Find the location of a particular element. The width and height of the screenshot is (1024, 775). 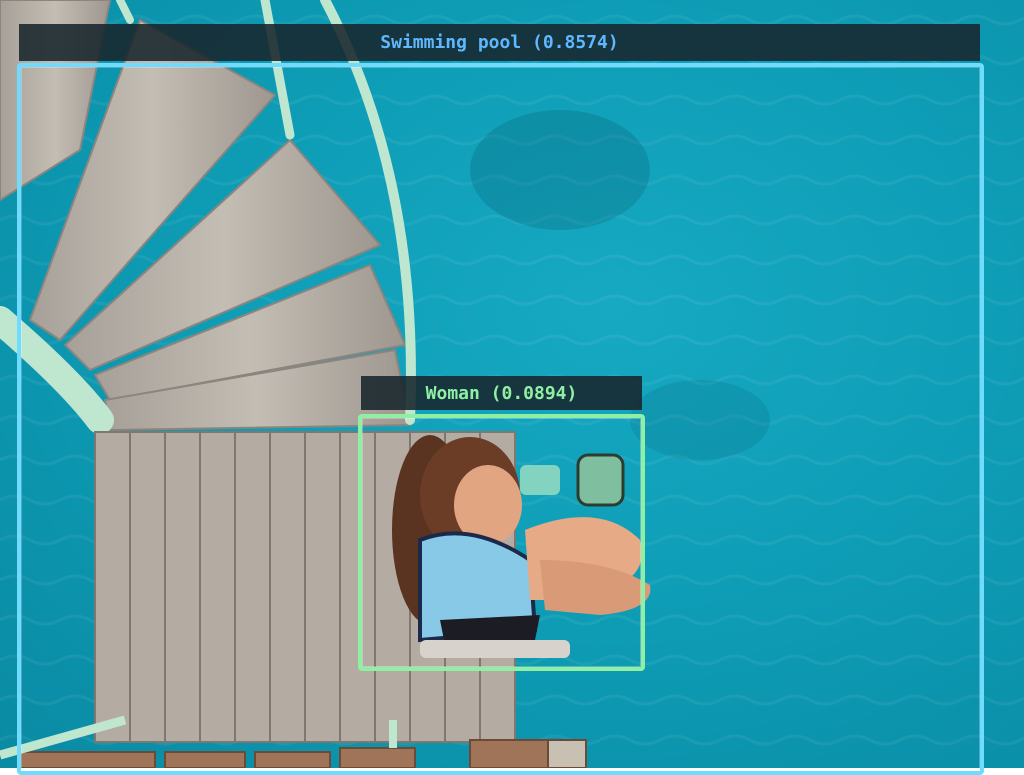

detection-label-woman: Woman (0.0894) is located at coordinates (501, 393).